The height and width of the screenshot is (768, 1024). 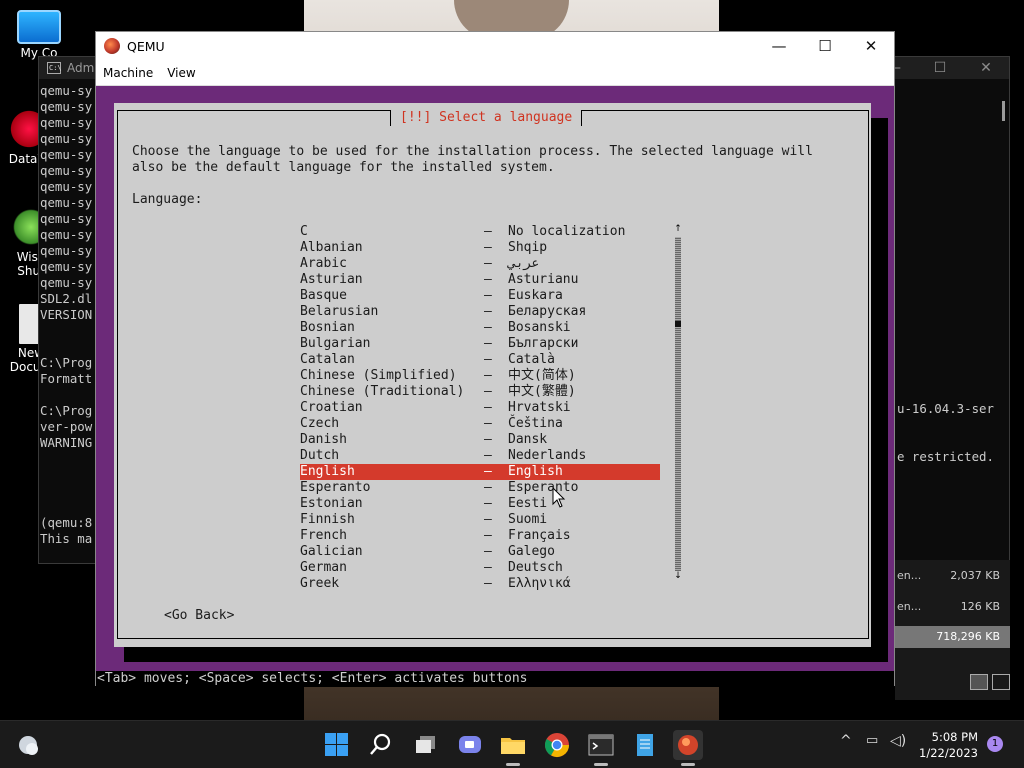 What do you see at coordinates (825, 46) in the screenshot?
I see `qemu-maximize-button: ☐` at bounding box center [825, 46].